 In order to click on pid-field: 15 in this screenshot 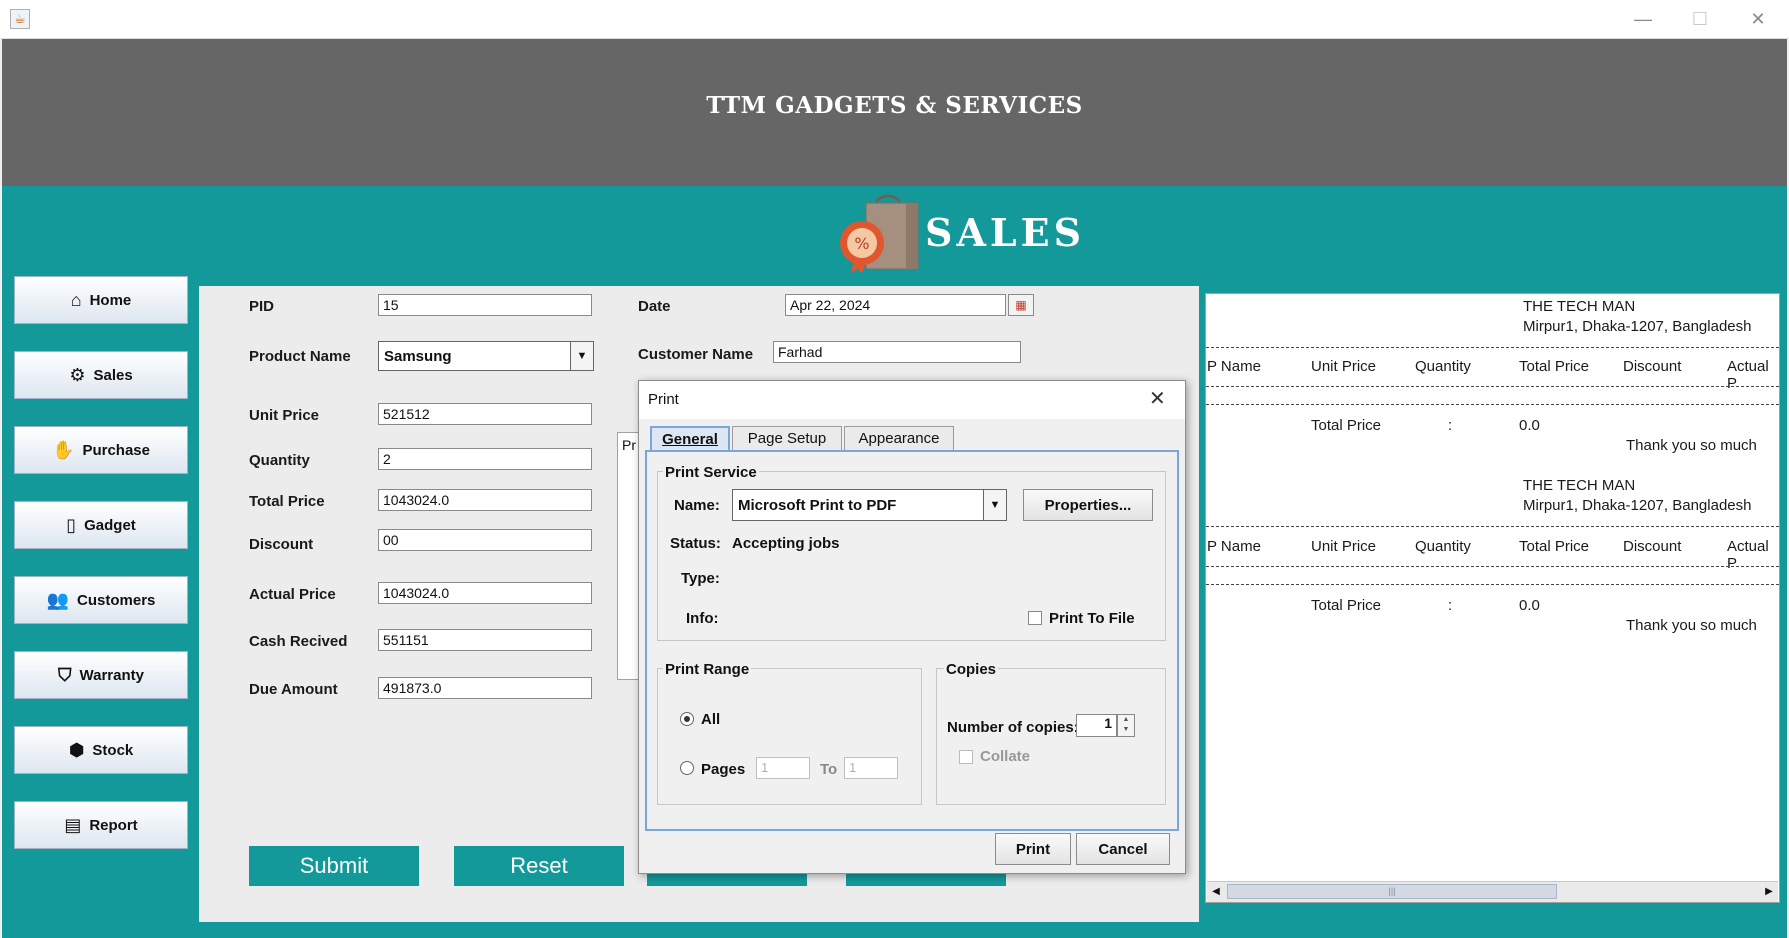, I will do `click(485, 305)`.